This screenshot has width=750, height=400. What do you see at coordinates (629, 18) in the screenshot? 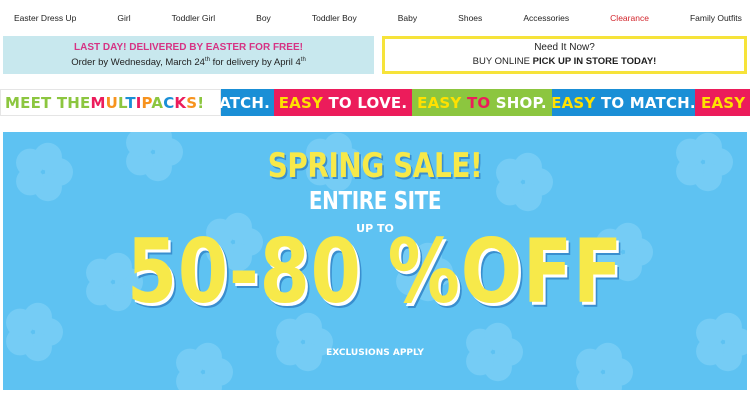
I see `nav-clearance: Clearance` at bounding box center [629, 18].